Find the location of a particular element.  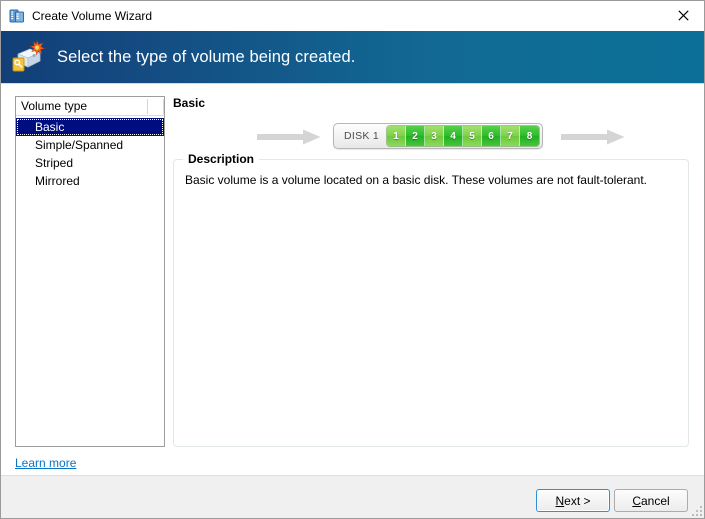

column-separator-secondary is located at coordinates (163, 106).